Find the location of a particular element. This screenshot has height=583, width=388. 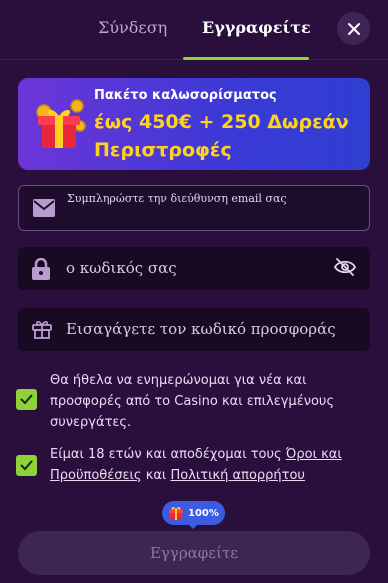

envelope-icon is located at coordinates (44, 208).